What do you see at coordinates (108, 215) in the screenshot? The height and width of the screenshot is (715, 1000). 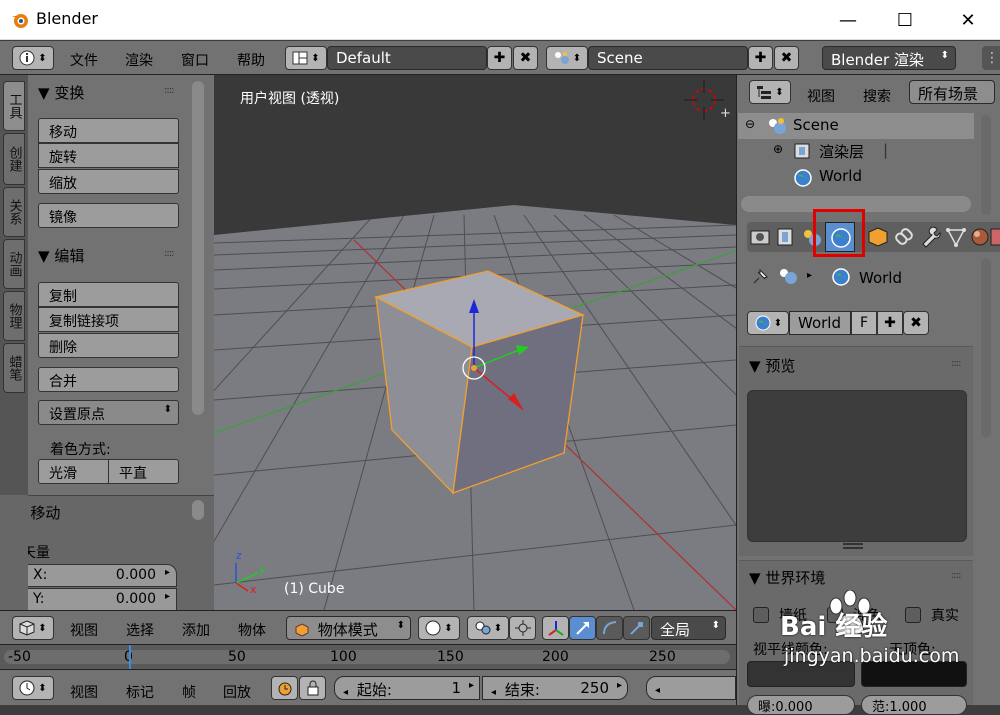 I see `mirror-button: 镜像` at bounding box center [108, 215].